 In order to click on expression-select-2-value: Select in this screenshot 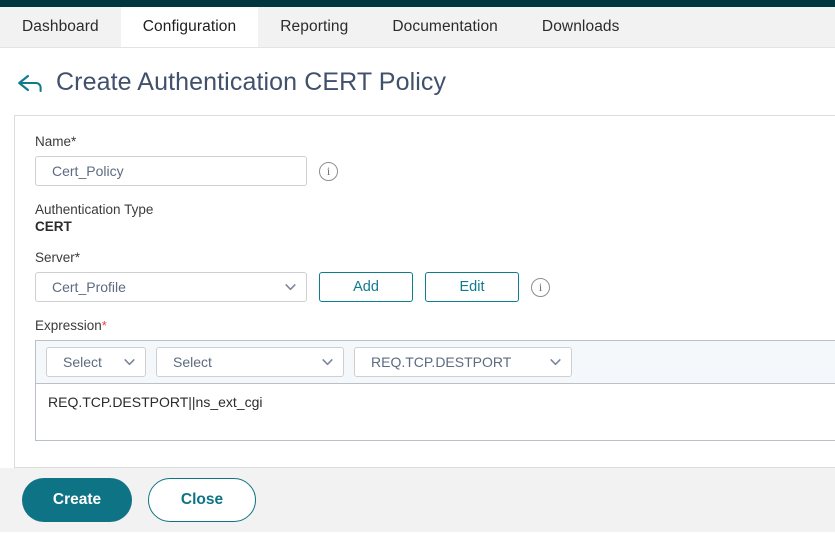, I will do `click(192, 362)`.